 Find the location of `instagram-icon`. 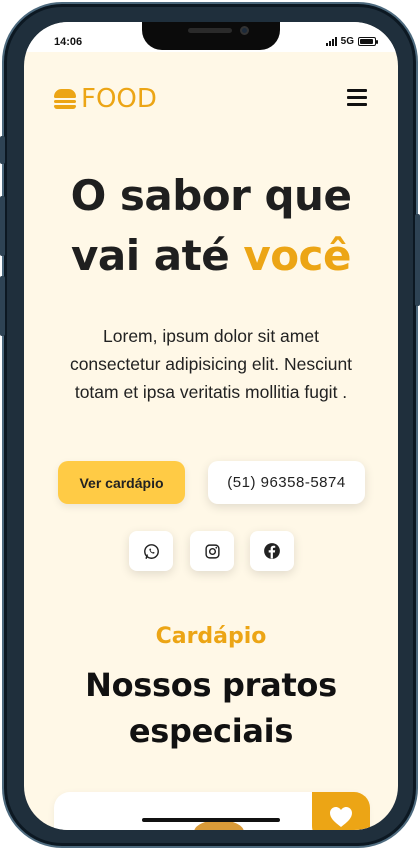

instagram-icon is located at coordinates (212, 551).